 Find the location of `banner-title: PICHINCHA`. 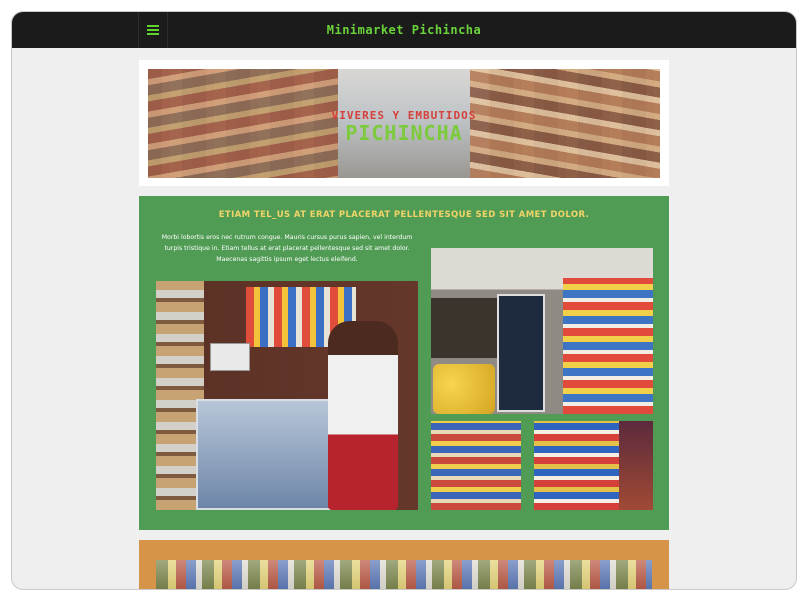

banner-title: PICHINCHA is located at coordinates (404, 133).